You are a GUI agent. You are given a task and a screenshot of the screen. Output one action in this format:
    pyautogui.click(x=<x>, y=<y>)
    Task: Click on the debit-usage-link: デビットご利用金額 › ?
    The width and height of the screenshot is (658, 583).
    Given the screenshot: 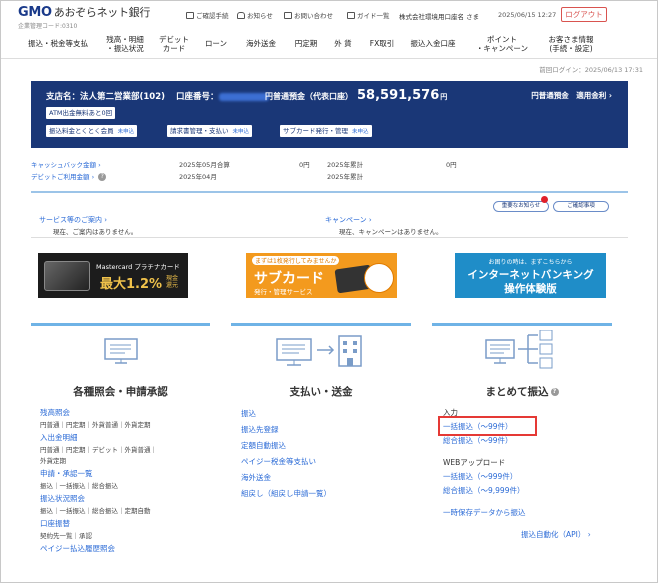 What is the action you would take?
    pyautogui.click(x=69, y=176)
    